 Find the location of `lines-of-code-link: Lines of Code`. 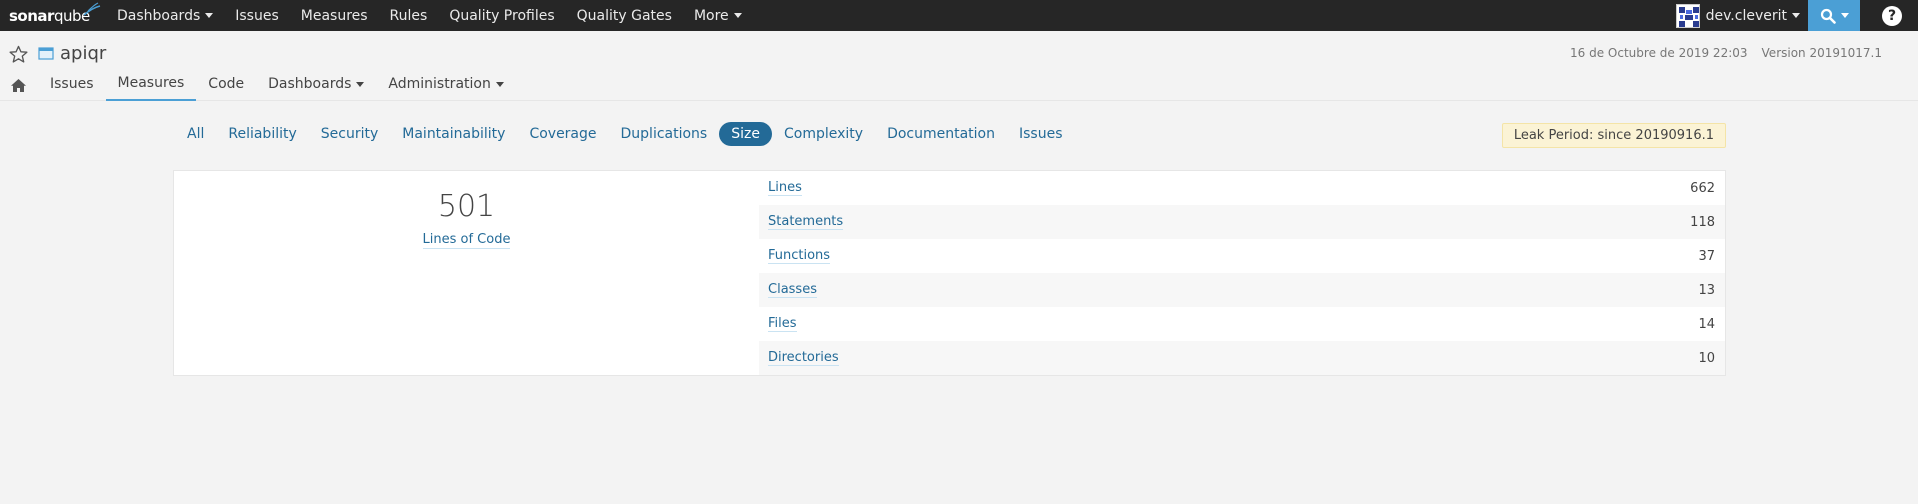

lines-of-code-link: Lines of Code is located at coordinates (466, 240).